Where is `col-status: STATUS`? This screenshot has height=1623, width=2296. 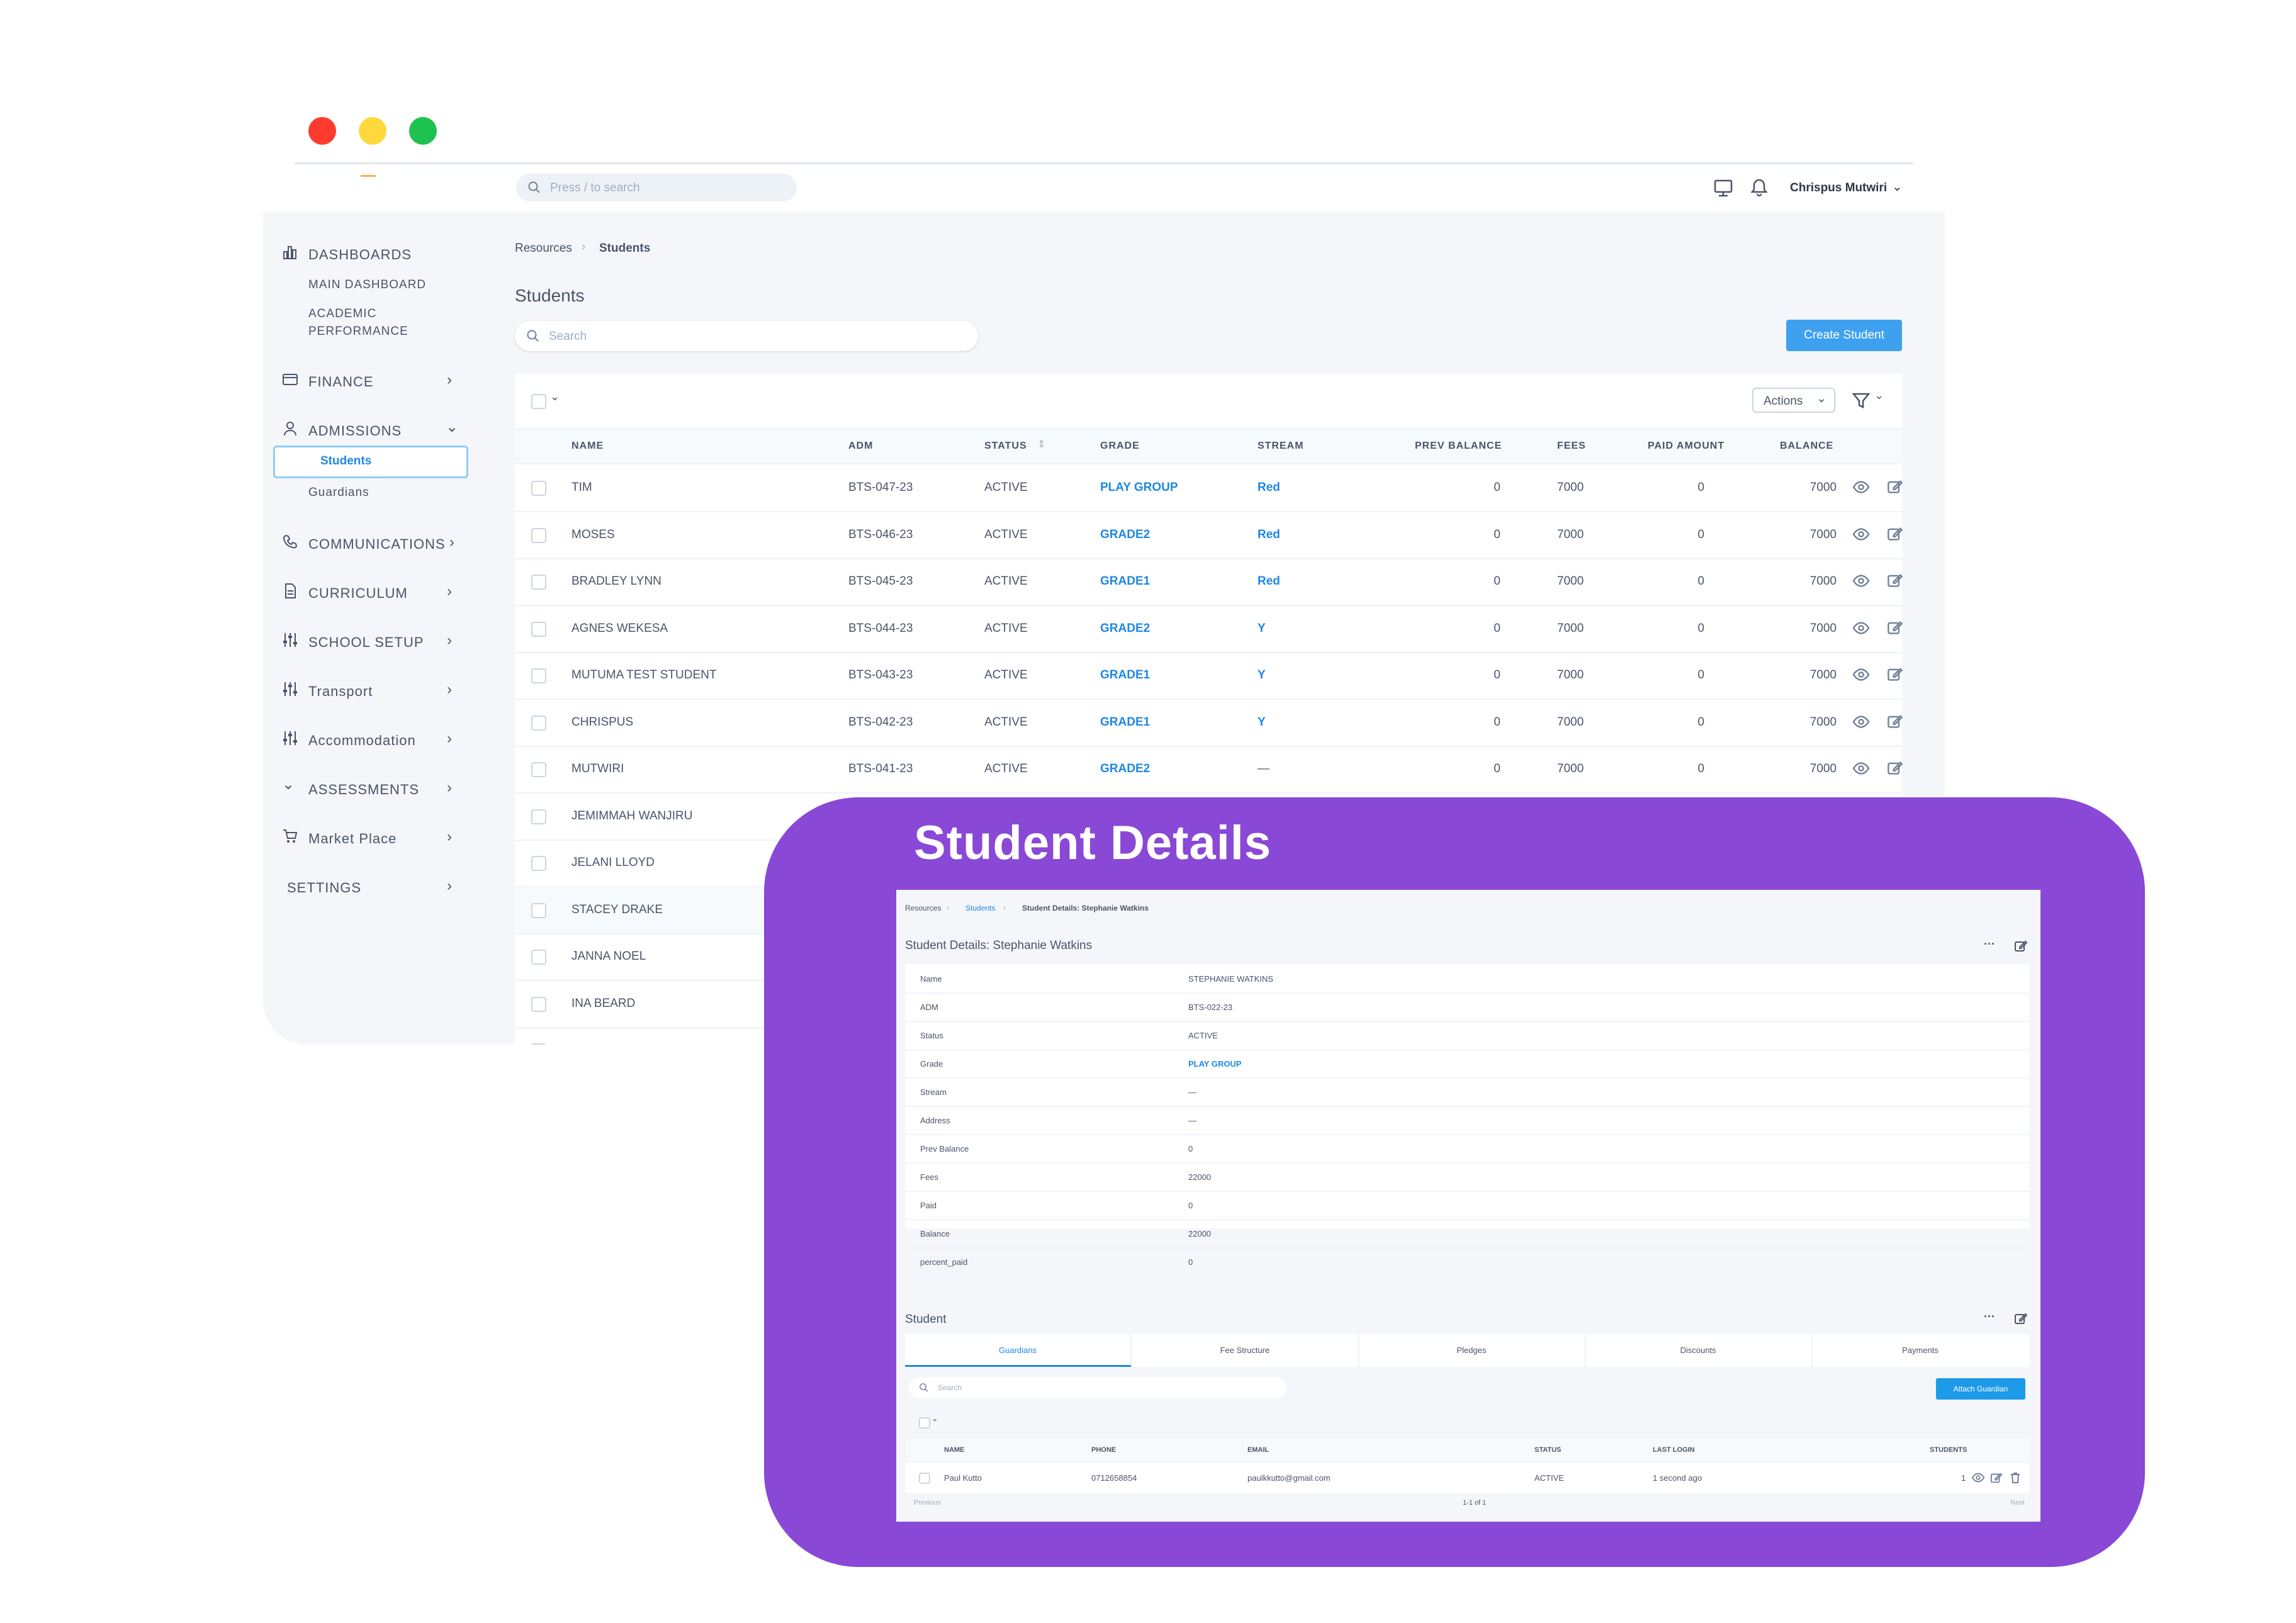 col-status: STATUS is located at coordinates (1005, 446).